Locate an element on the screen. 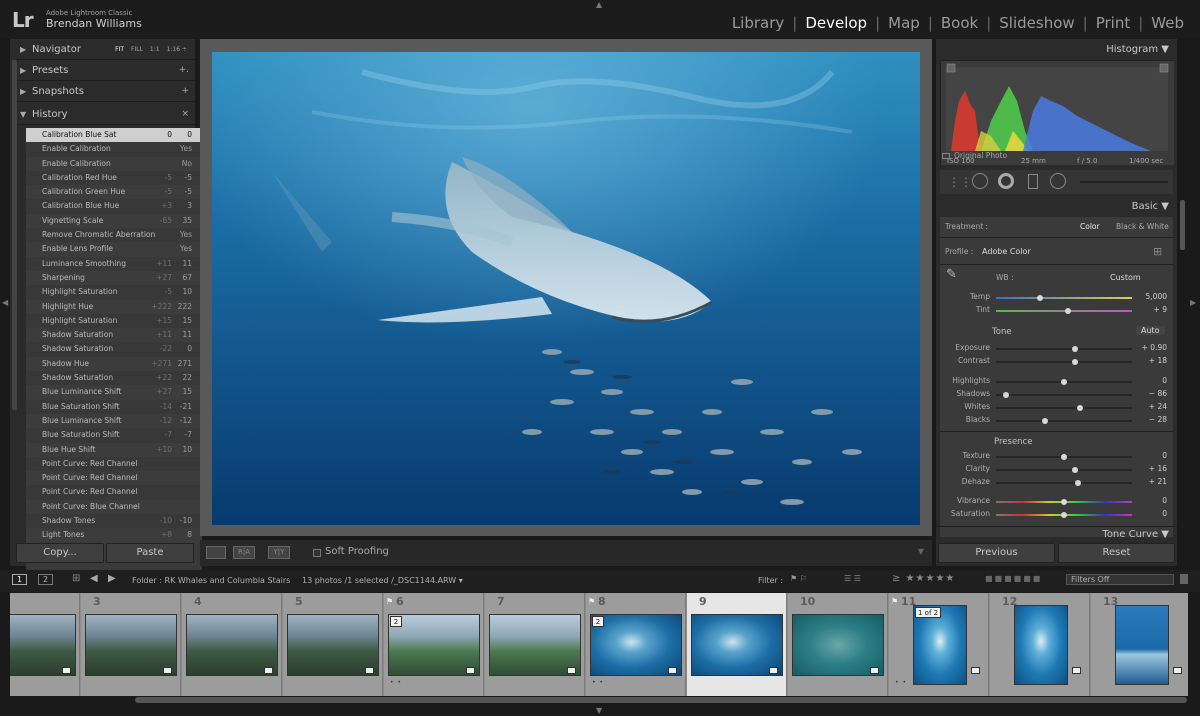 The image size is (1200, 716). history-row: Shadow Saturation -22 0 is located at coordinates (114, 349).